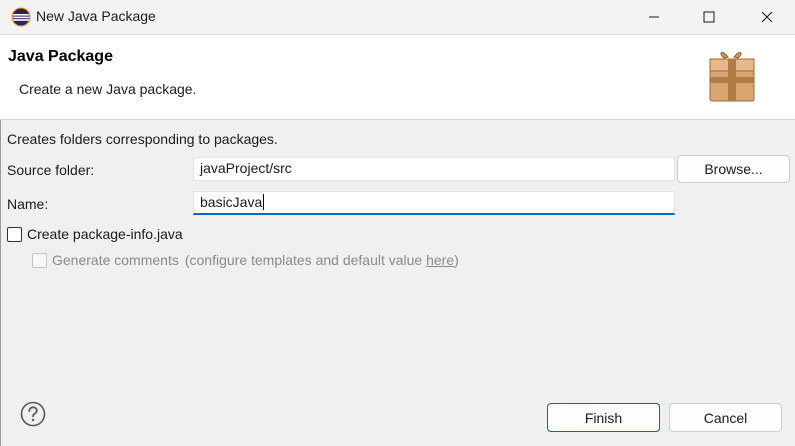 The height and width of the screenshot is (446, 795). I want to click on minimize-button, so click(654, 17).